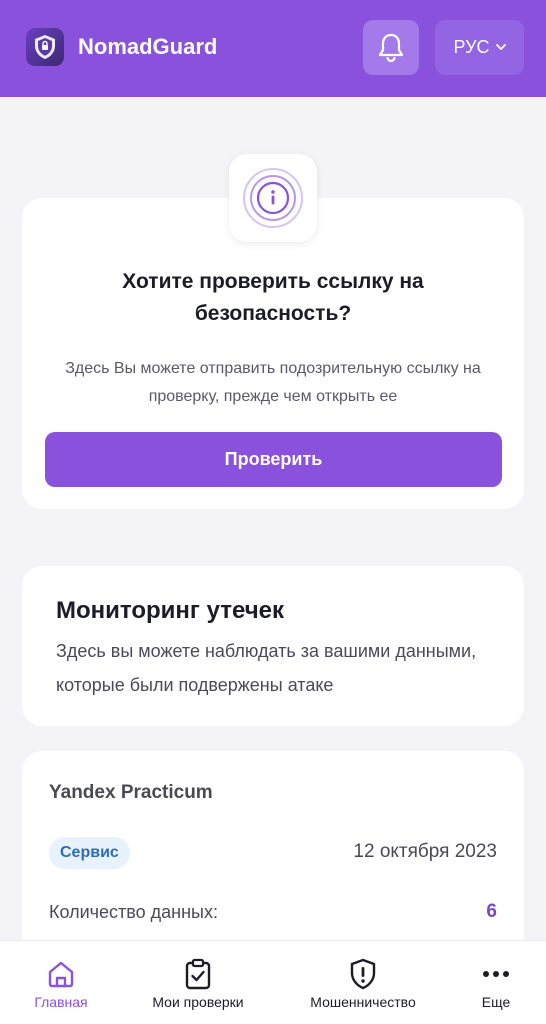  What do you see at coordinates (491, 911) in the screenshot?
I see `leak-count-value: 6` at bounding box center [491, 911].